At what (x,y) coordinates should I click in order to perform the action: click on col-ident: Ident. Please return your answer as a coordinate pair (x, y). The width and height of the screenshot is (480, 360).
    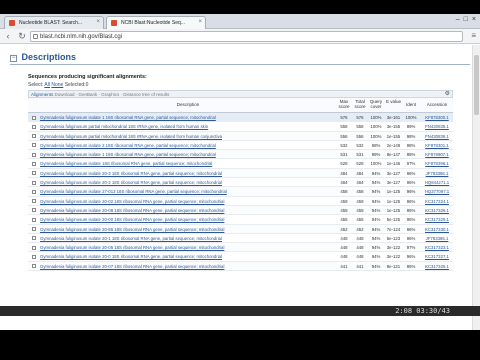
    Looking at the image, I should click on (411, 104).